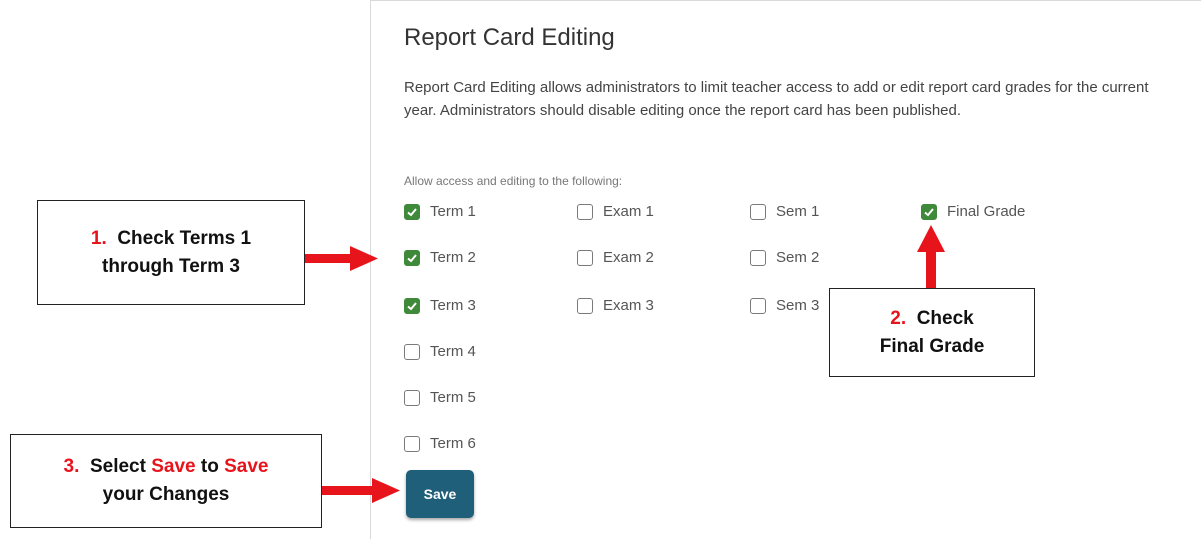  What do you see at coordinates (945, 318) in the screenshot?
I see `callout-text: Check` at bounding box center [945, 318].